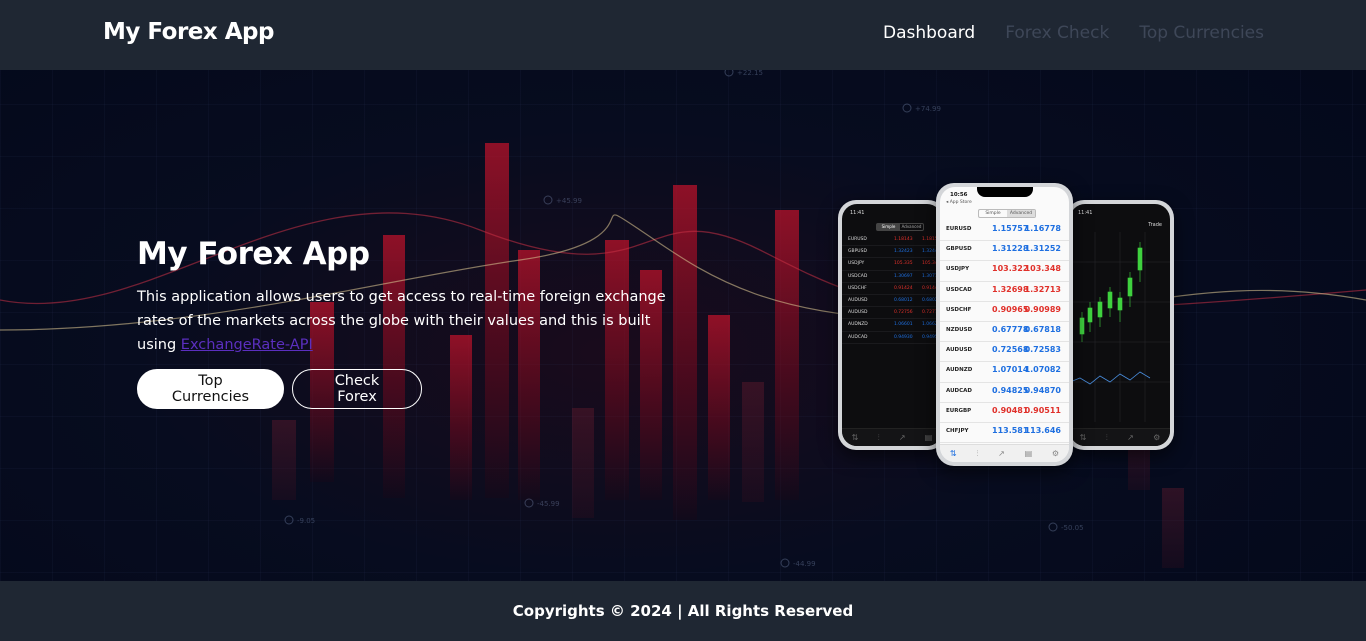 The height and width of the screenshot is (641, 1366). What do you see at coordinates (1004, 271) in the screenshot?
I see `quote-row: USDJPY 103.322 103.348` at bounding box center [1004, 271].